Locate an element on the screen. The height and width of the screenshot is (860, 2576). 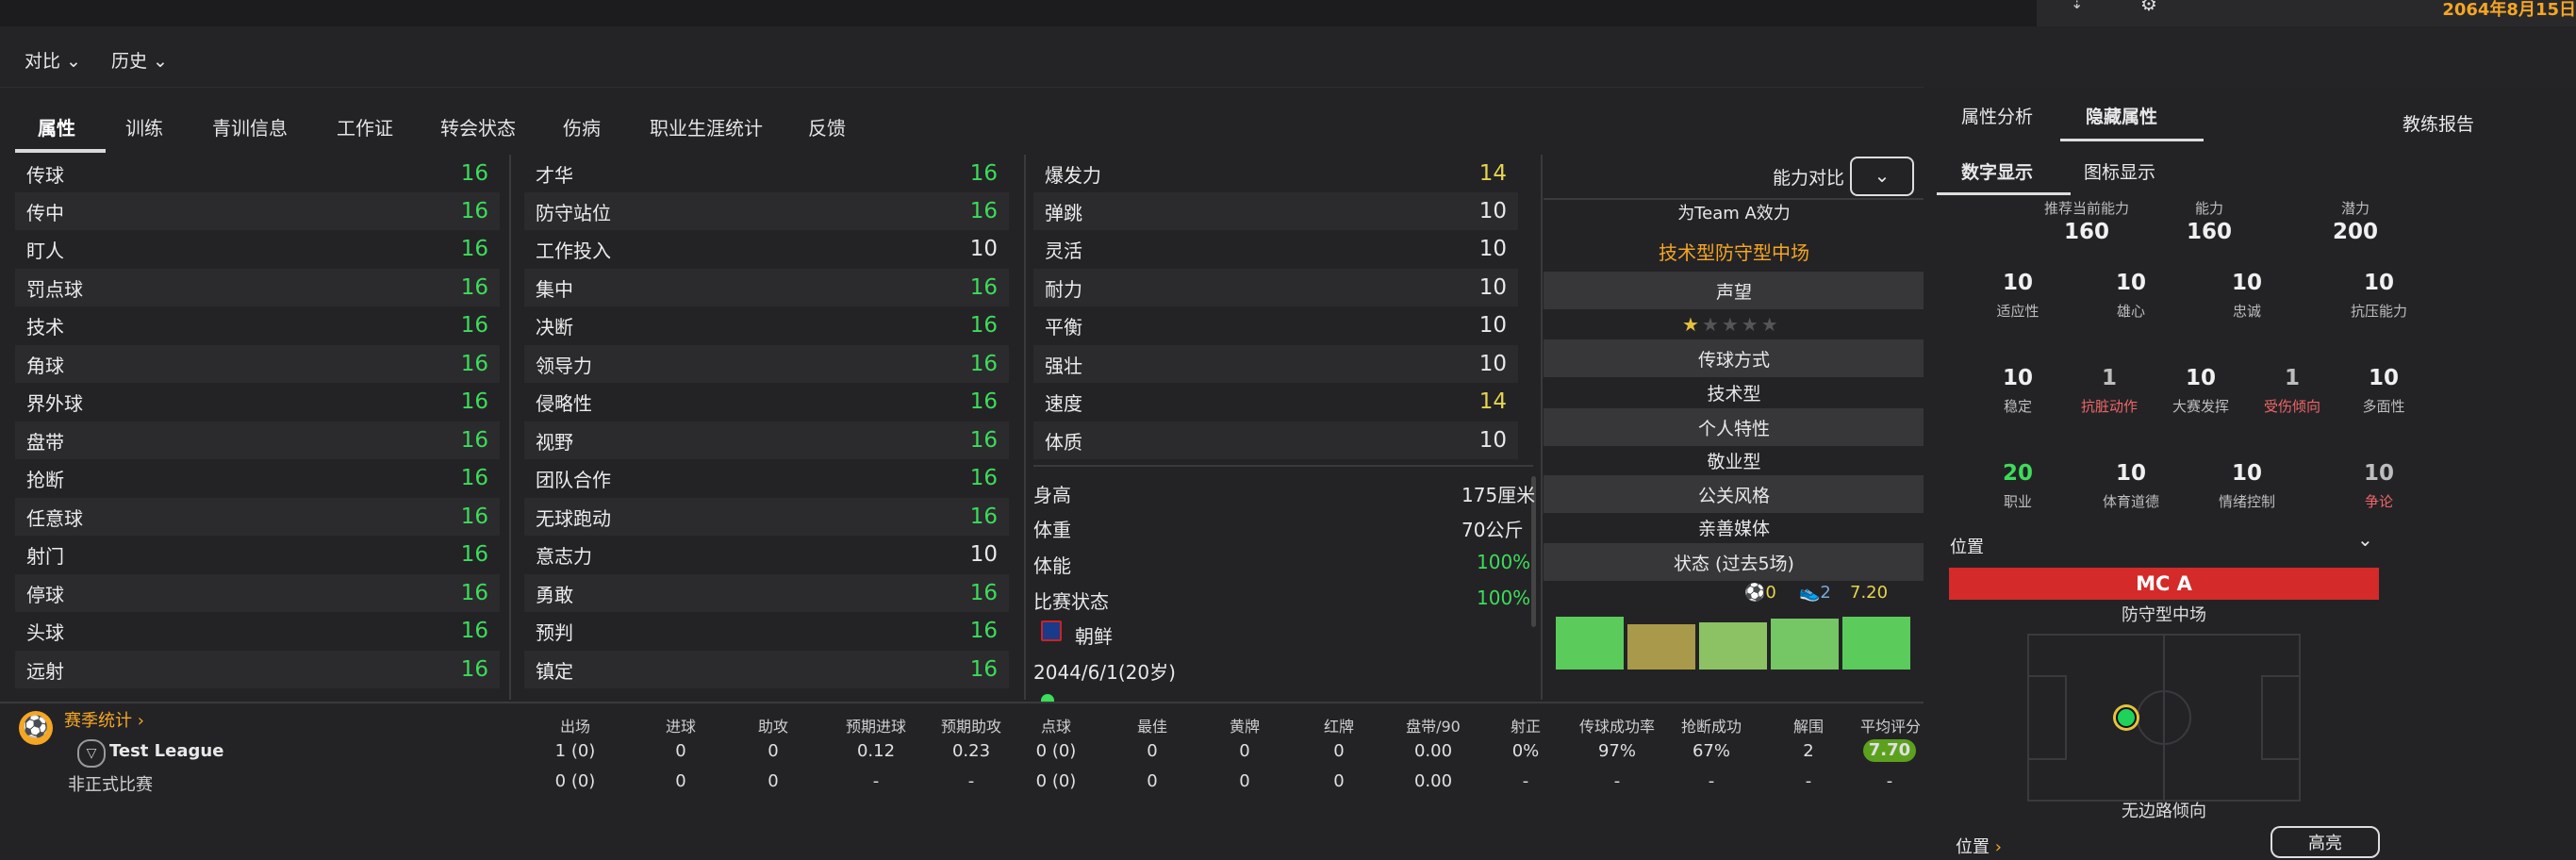
tab-transfer: 转会状态 is located at coordinates (478, 127).